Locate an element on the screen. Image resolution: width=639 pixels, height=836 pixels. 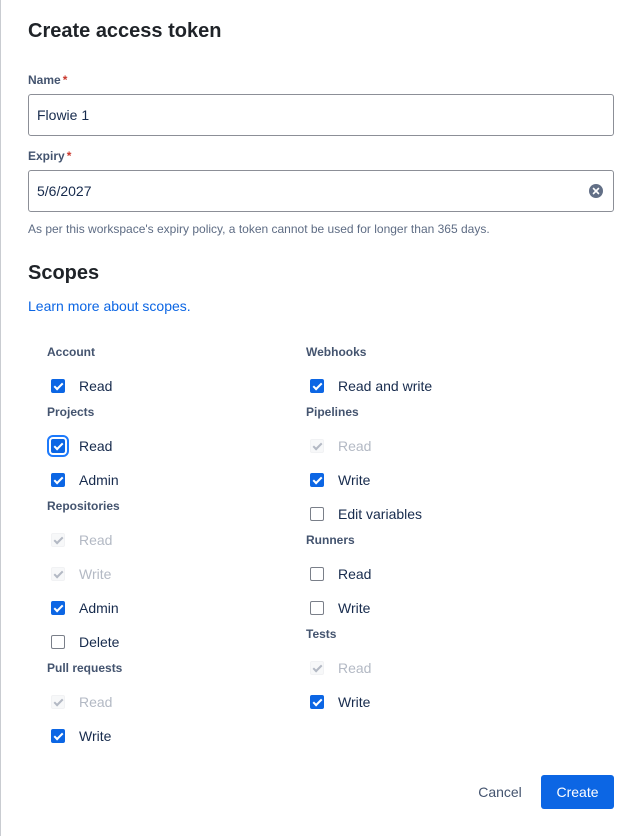
scope-checkbox-tests-write: Write is located at coordinates (340, 702).